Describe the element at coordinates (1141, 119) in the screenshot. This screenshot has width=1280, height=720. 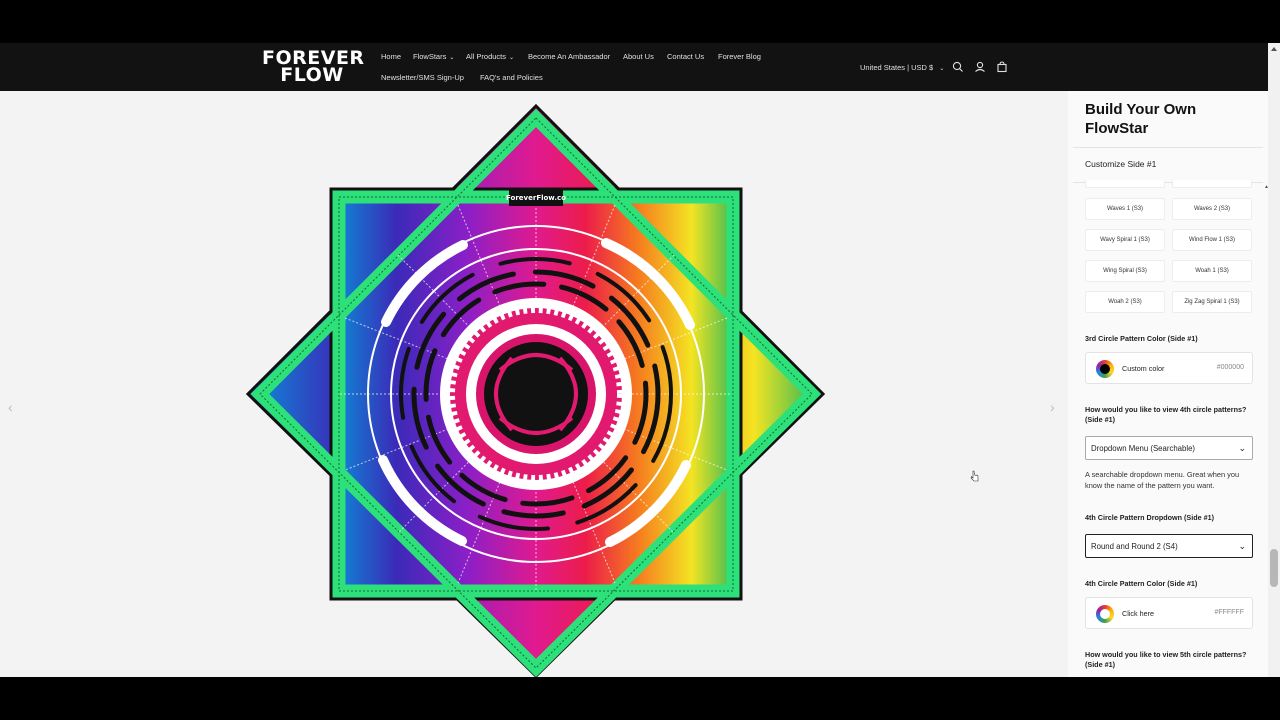
I see `page-title: Build Your Own FlowStar` at that location.